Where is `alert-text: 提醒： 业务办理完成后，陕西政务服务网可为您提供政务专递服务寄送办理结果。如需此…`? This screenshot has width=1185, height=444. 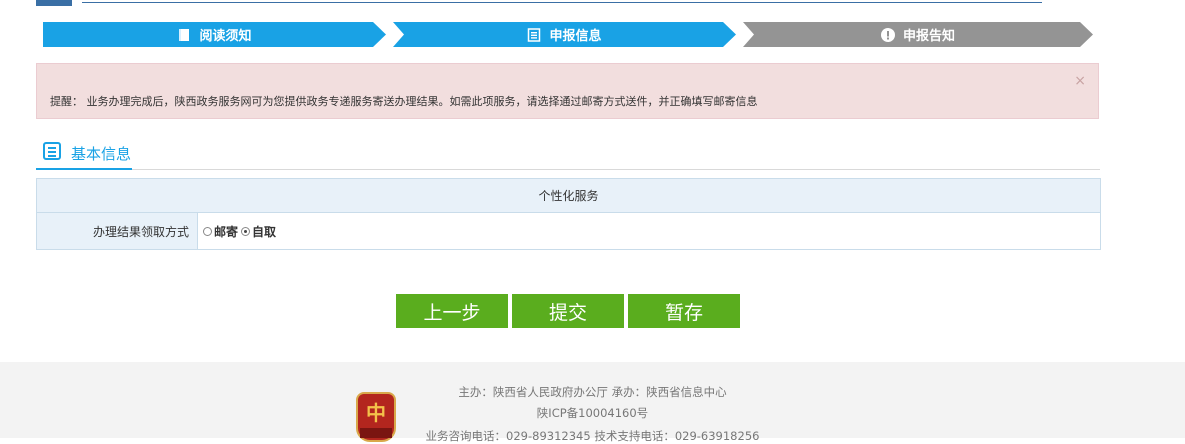 alert-text: 提醒： 业务办理完成后，陕西政务服务网可为您提供政务专递服务寄送办理结果。如需此… is located at coordinates (404, 101).